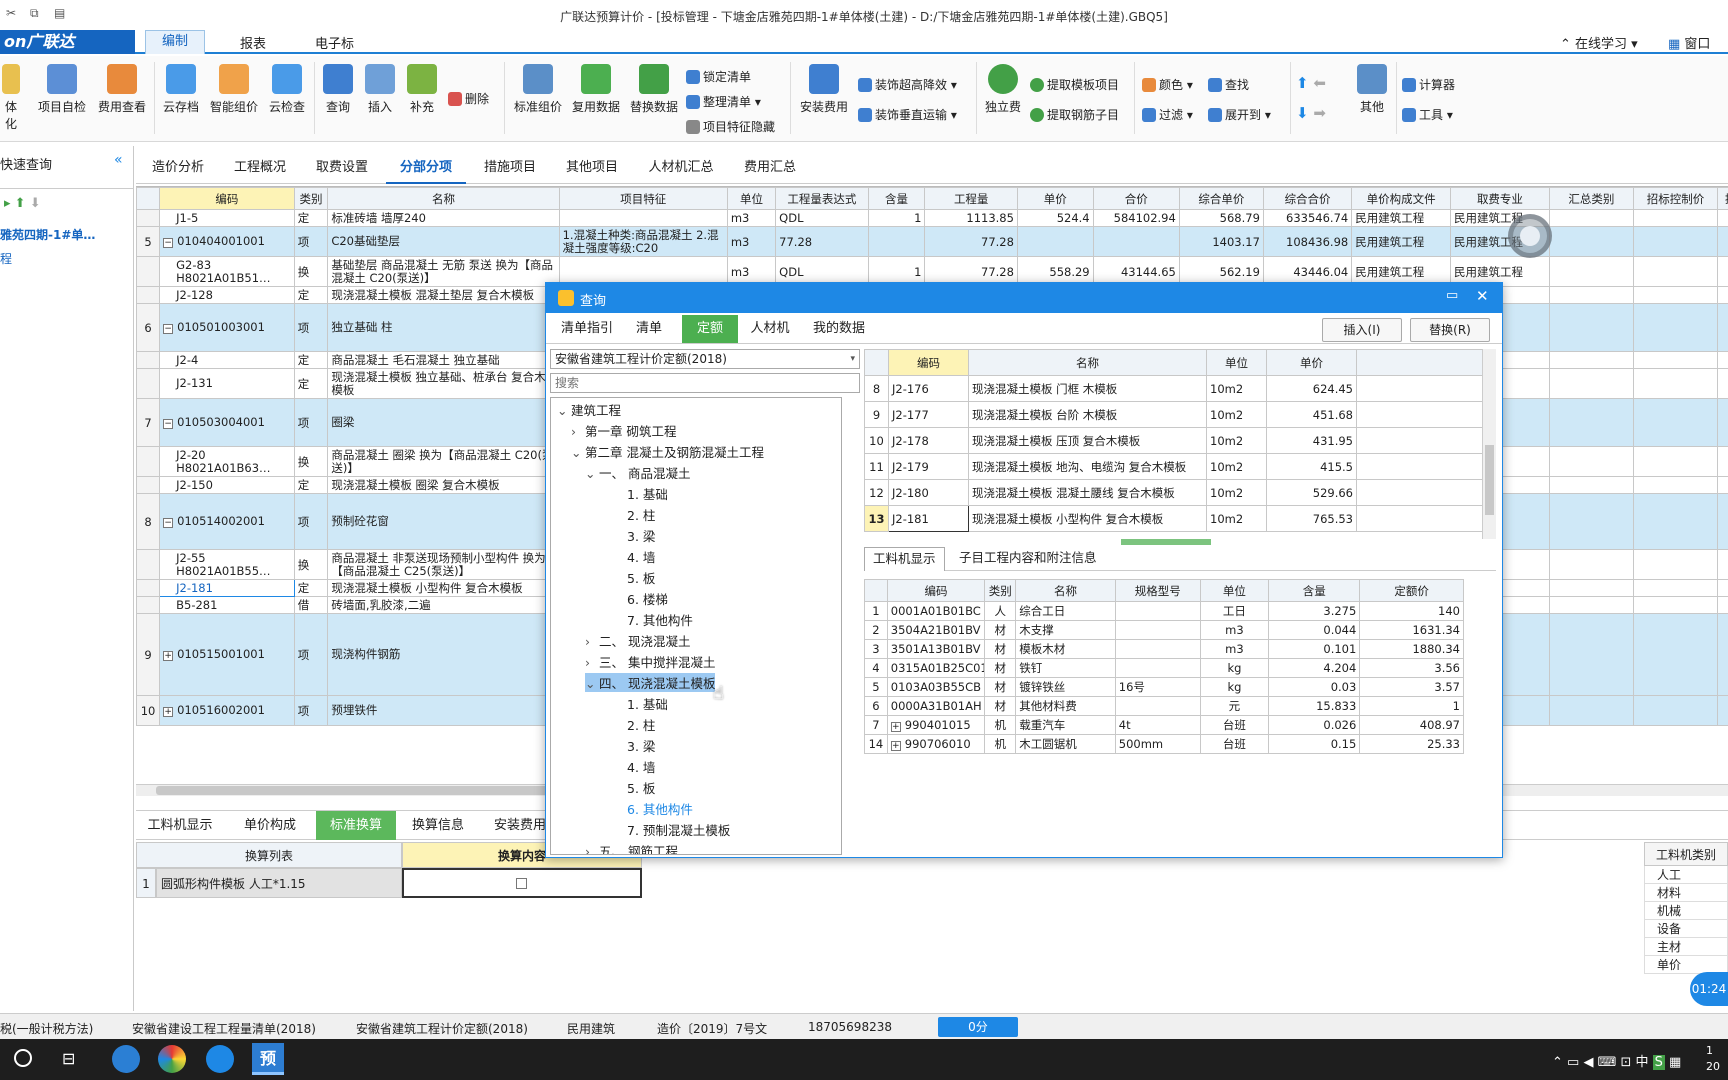  What do you see at coordinates (1411, 744) in the screenshot?
I see `labor-cell: 25.33` at bounding box center [1411, 744].